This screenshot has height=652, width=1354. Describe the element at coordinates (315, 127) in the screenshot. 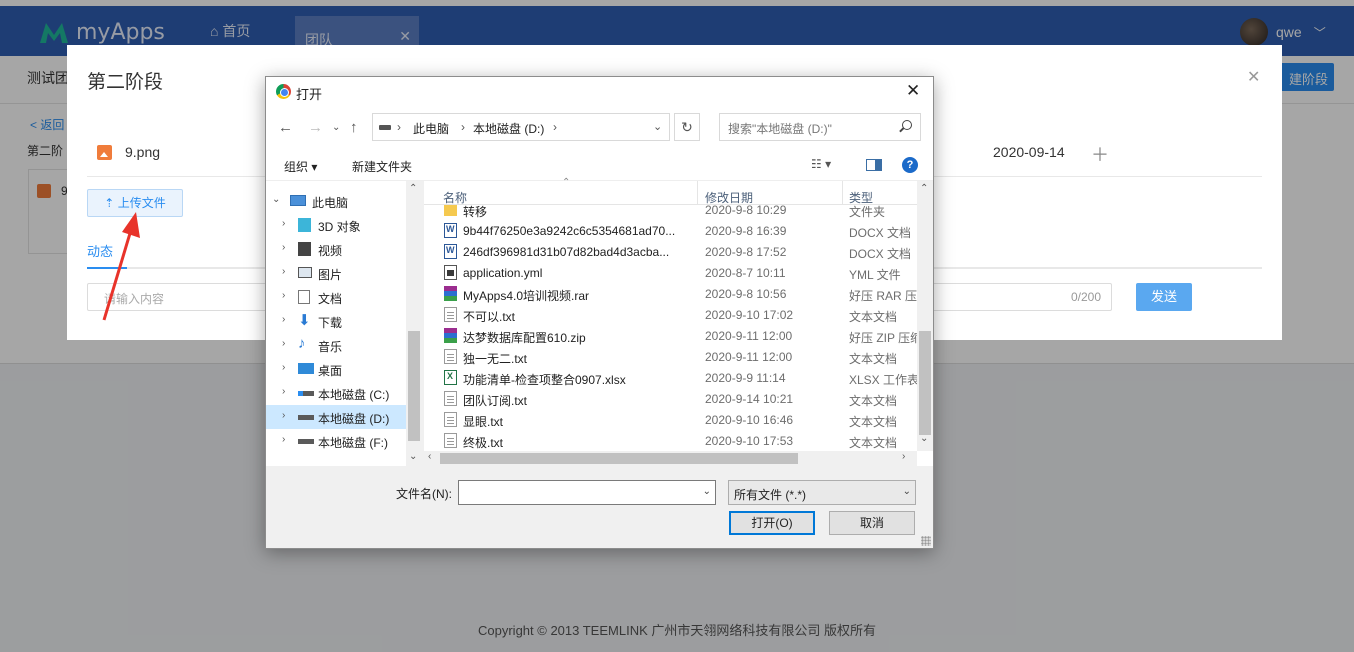

I see `forward-arrow-icon: →` at that location.